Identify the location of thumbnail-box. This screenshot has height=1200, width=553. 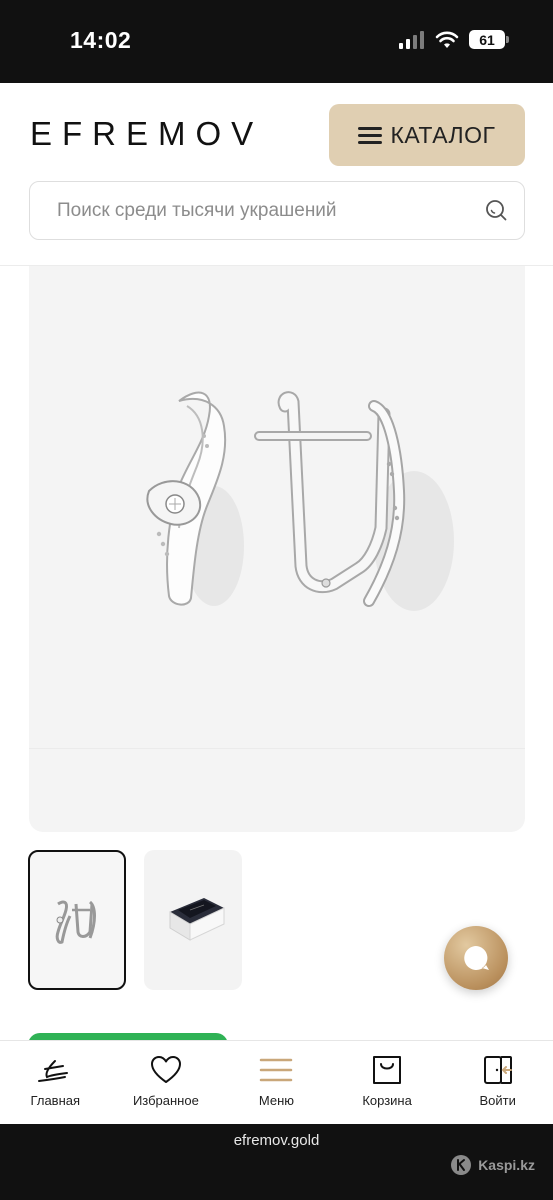
(193, 920).